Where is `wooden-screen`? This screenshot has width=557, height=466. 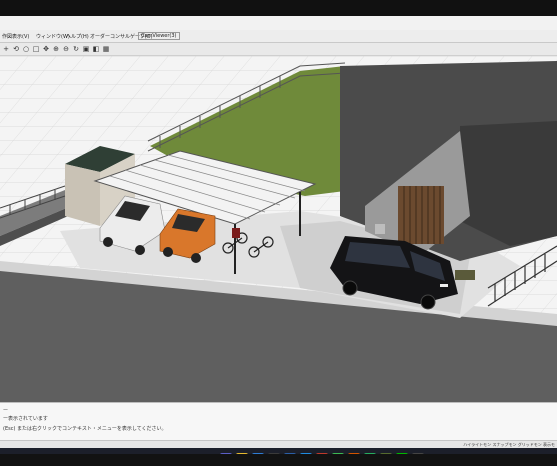 wooden-screen is located at coordinates (421, 215).